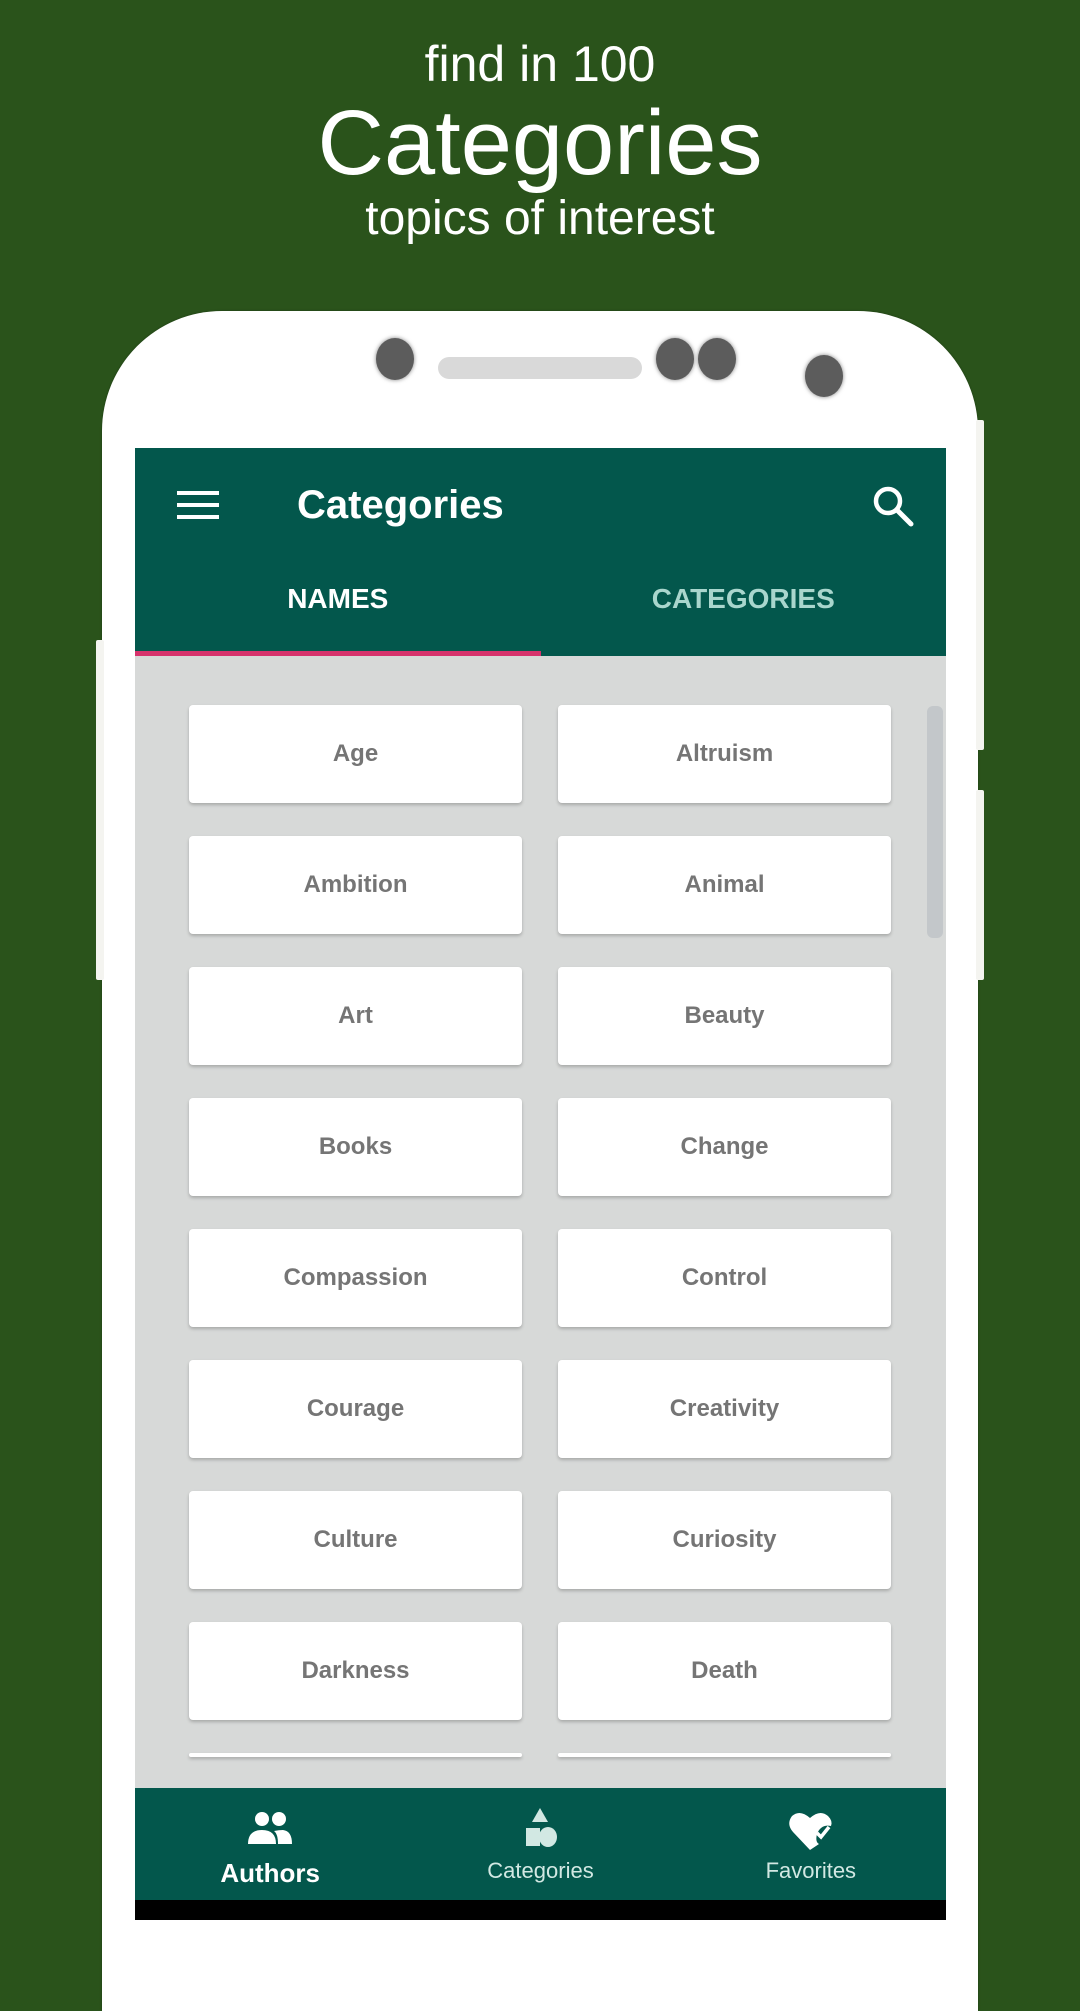  Describe the element at coordinates (355, 754) in the screenshot. I see `category-card: Age` at that location.